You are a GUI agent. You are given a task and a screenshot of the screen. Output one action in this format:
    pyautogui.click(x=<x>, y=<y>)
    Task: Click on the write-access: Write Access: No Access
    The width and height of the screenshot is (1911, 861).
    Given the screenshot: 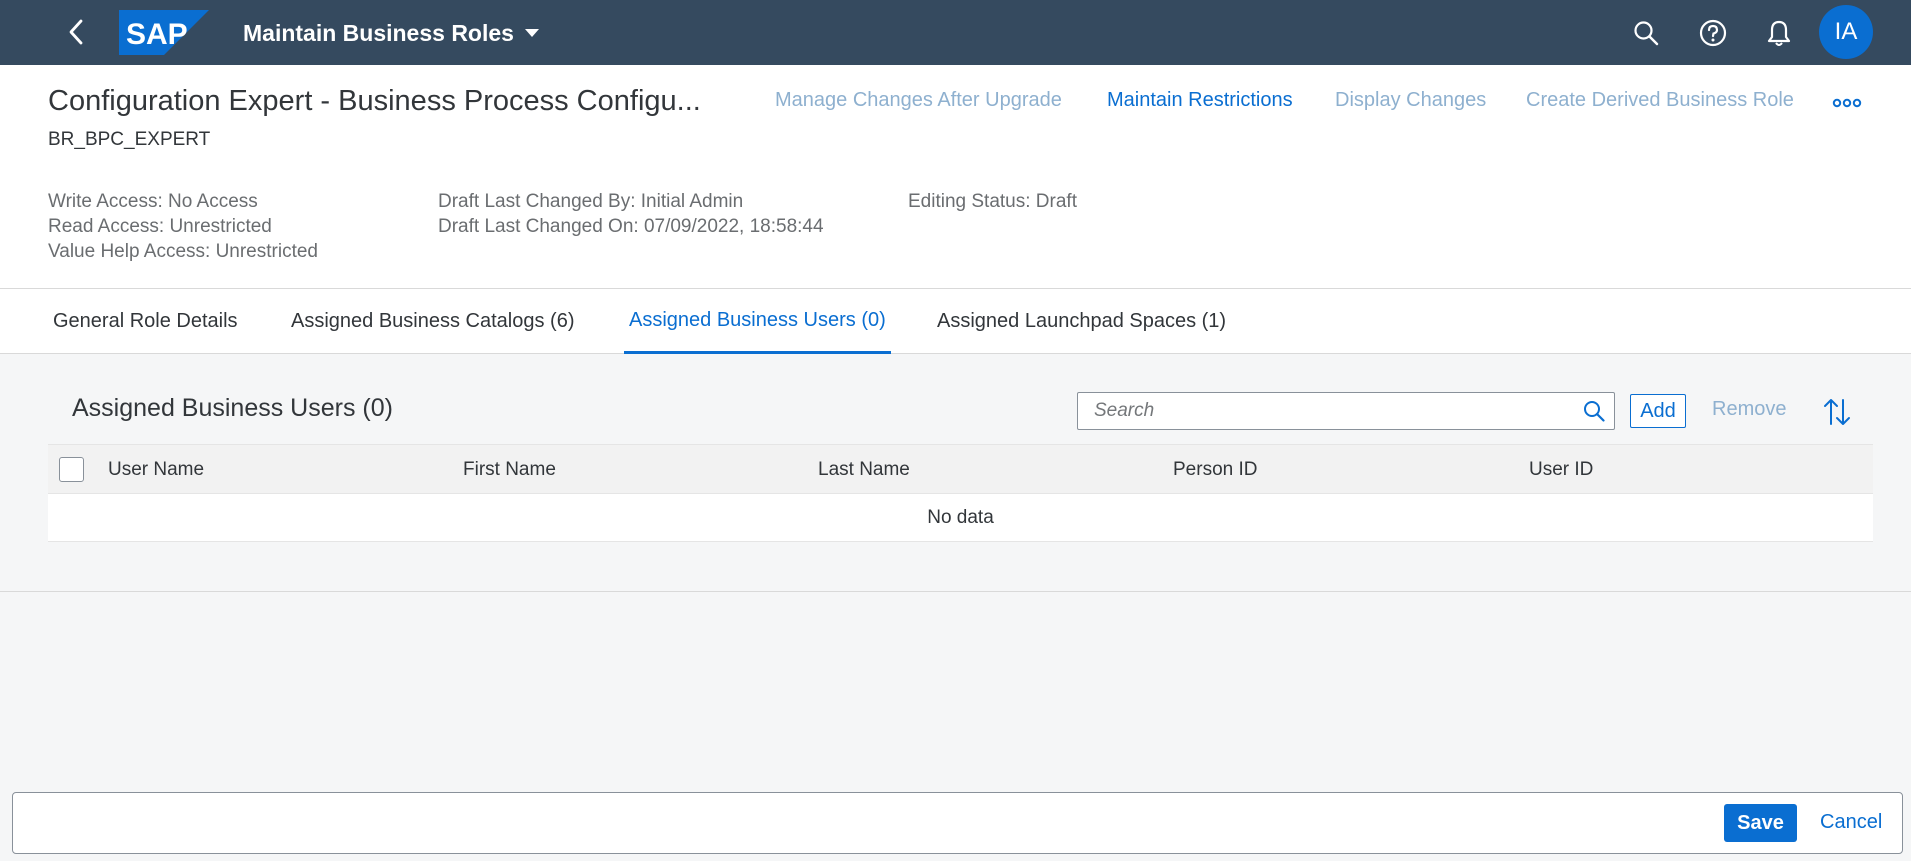 What is the action you would take?
    pyautogui.click(x=153, y=201)
    